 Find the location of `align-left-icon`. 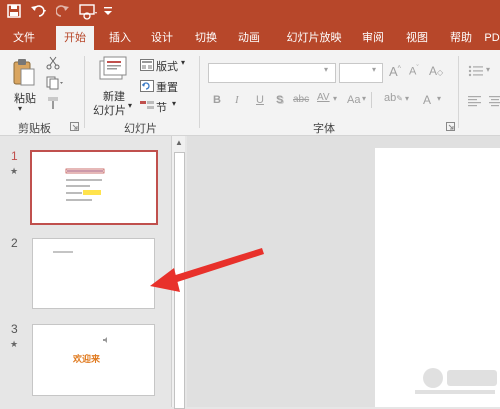

align-left-icon is located at coordinates (475, 102).